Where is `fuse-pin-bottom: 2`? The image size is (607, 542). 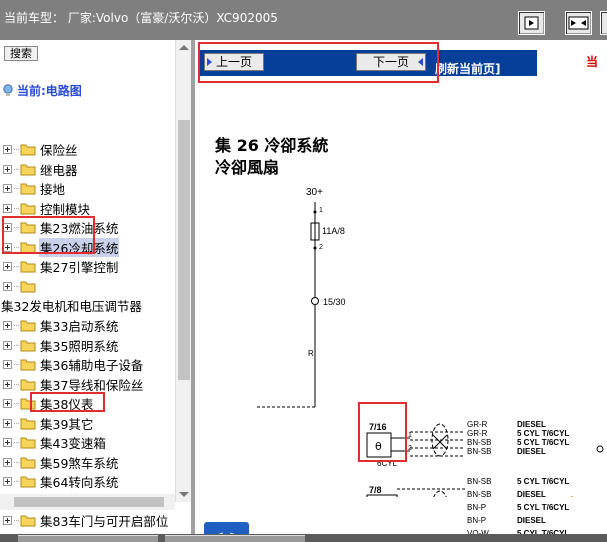
fuse-pin-bottom: 2 is located at coordinates (321, 247).